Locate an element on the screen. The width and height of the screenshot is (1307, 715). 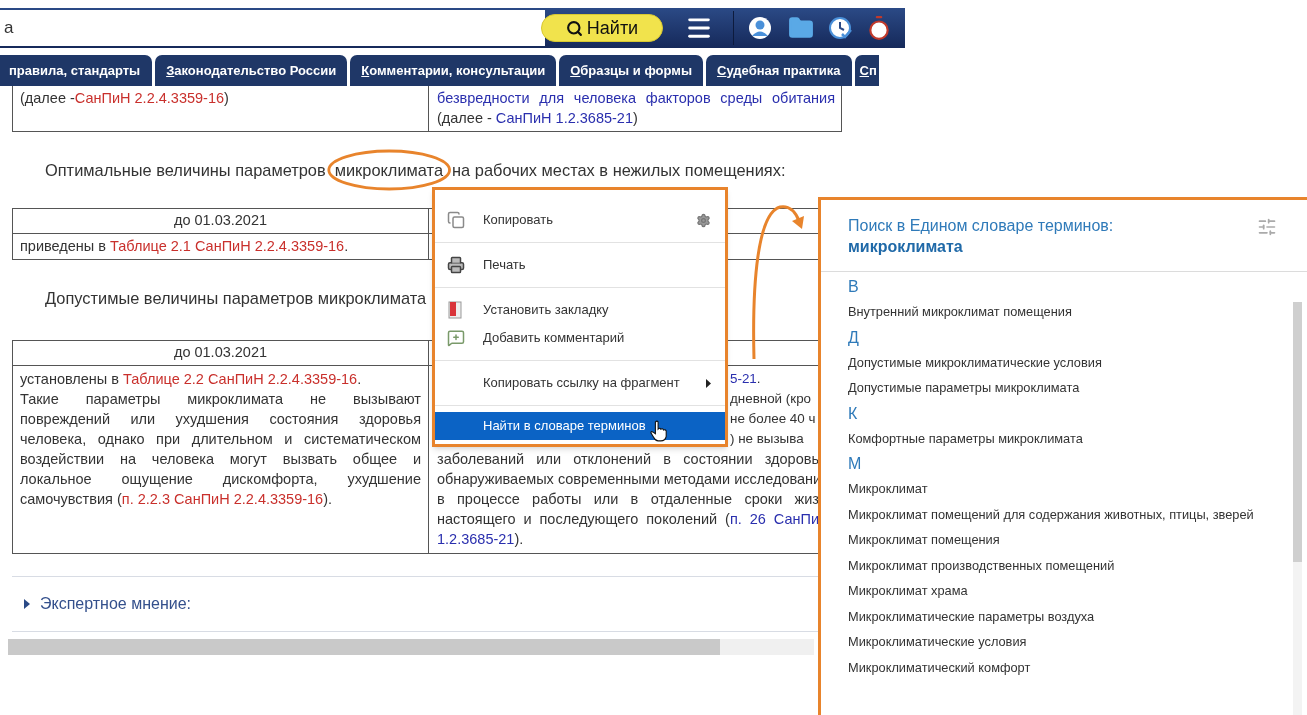
vertical-scrollbar is located at coordinates (1297, 508).